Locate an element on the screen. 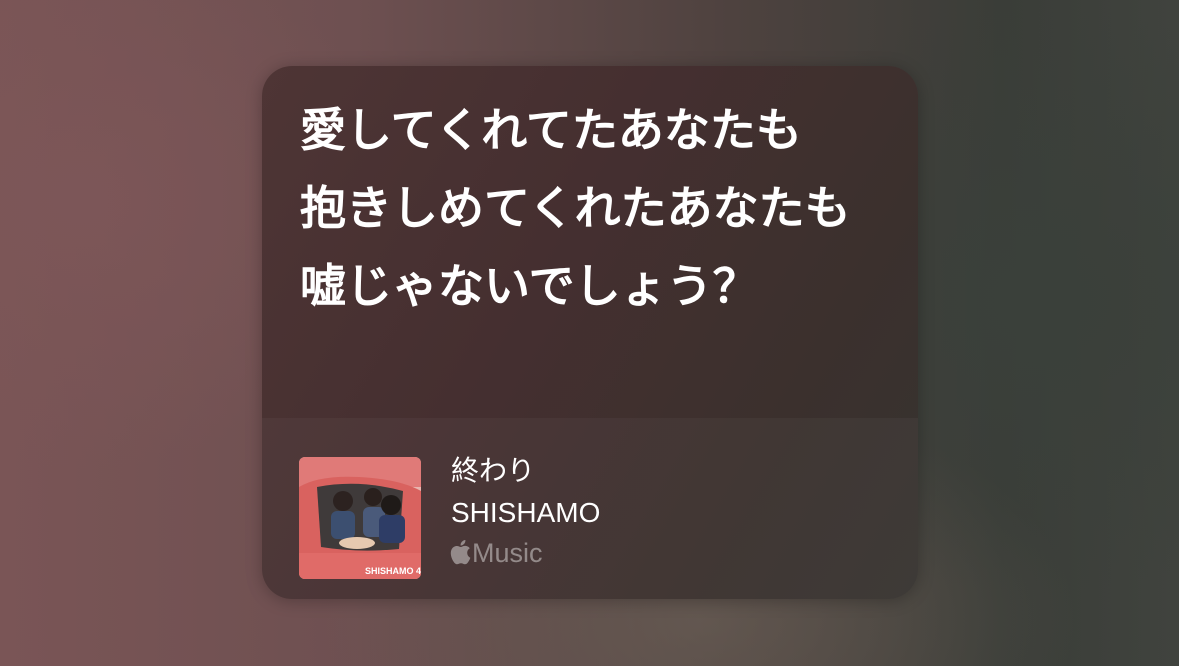 The image size is (1179, 666). apple-music-badge: Music is located at coordinates (496, 553).